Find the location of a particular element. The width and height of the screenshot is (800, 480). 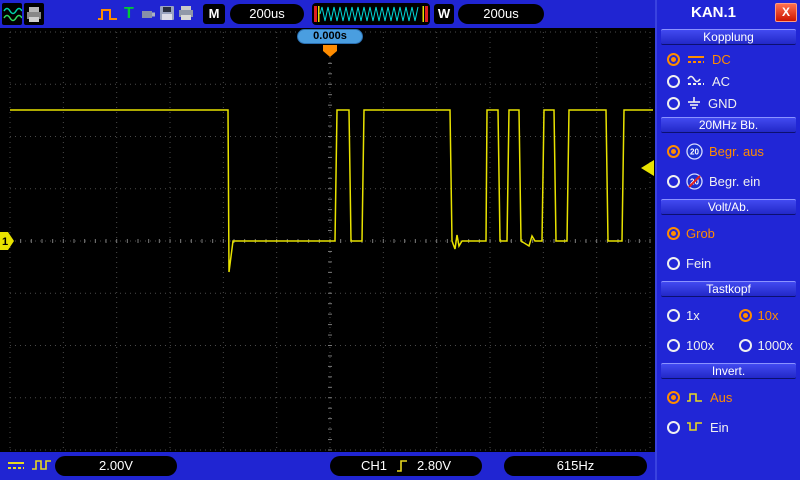

print-icon is located at coordinates (34, 14).